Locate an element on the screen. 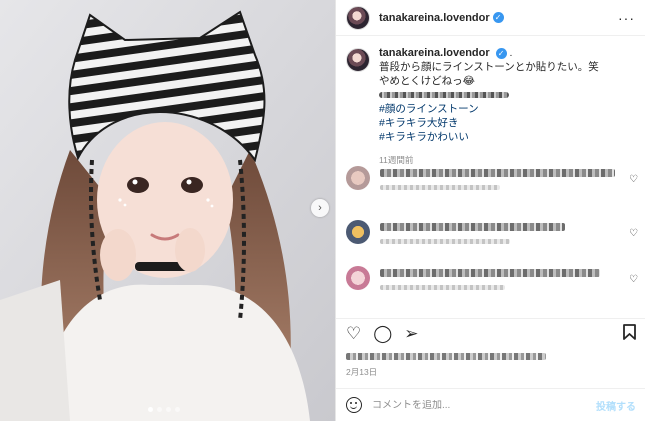 The height and width of the screenshot is (421, 645). hashtag-link: #キラキラ大好き is located at coordinates (504, 123).